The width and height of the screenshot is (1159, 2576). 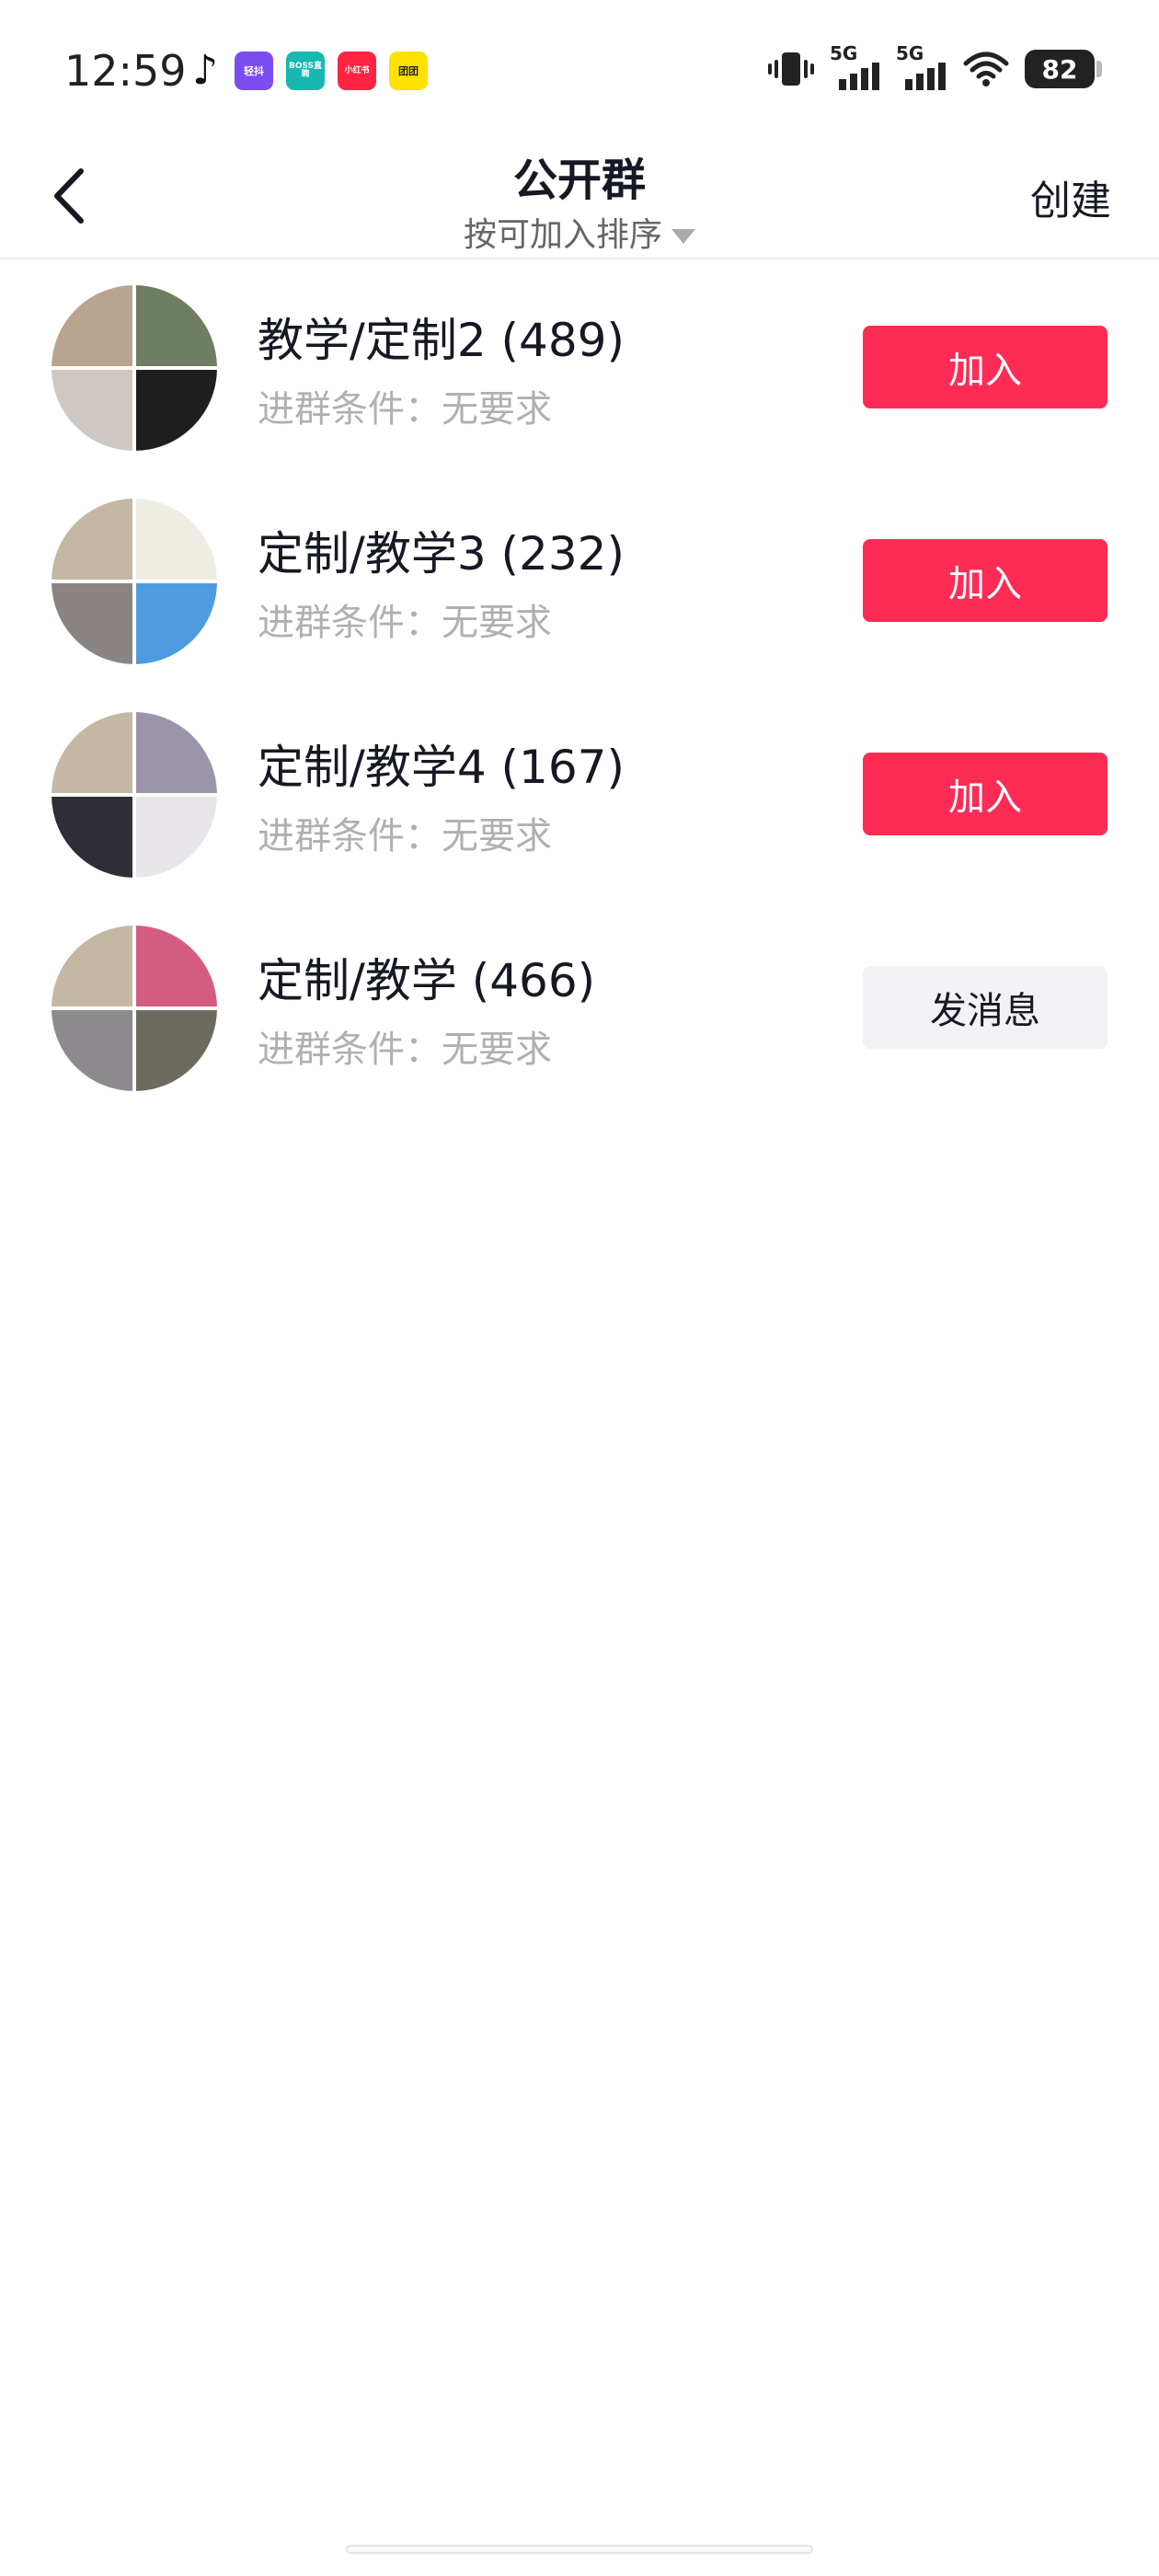 What do you see at coordinates (427, 980) in the screenshot?
I see `group-name: 定制/教学 (466)` at bounding box center [427, 980].